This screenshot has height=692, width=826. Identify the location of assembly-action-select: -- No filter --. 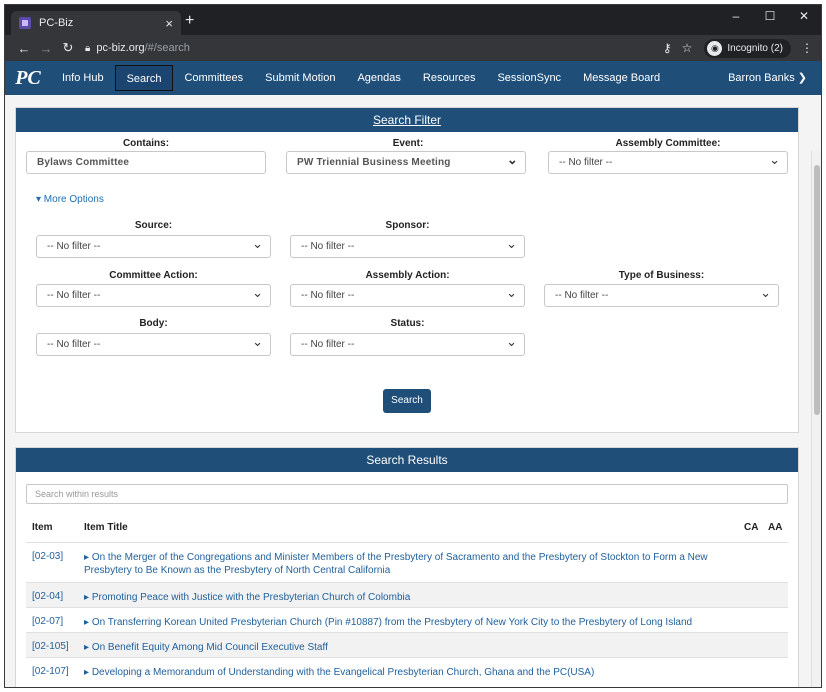
(407, 294).